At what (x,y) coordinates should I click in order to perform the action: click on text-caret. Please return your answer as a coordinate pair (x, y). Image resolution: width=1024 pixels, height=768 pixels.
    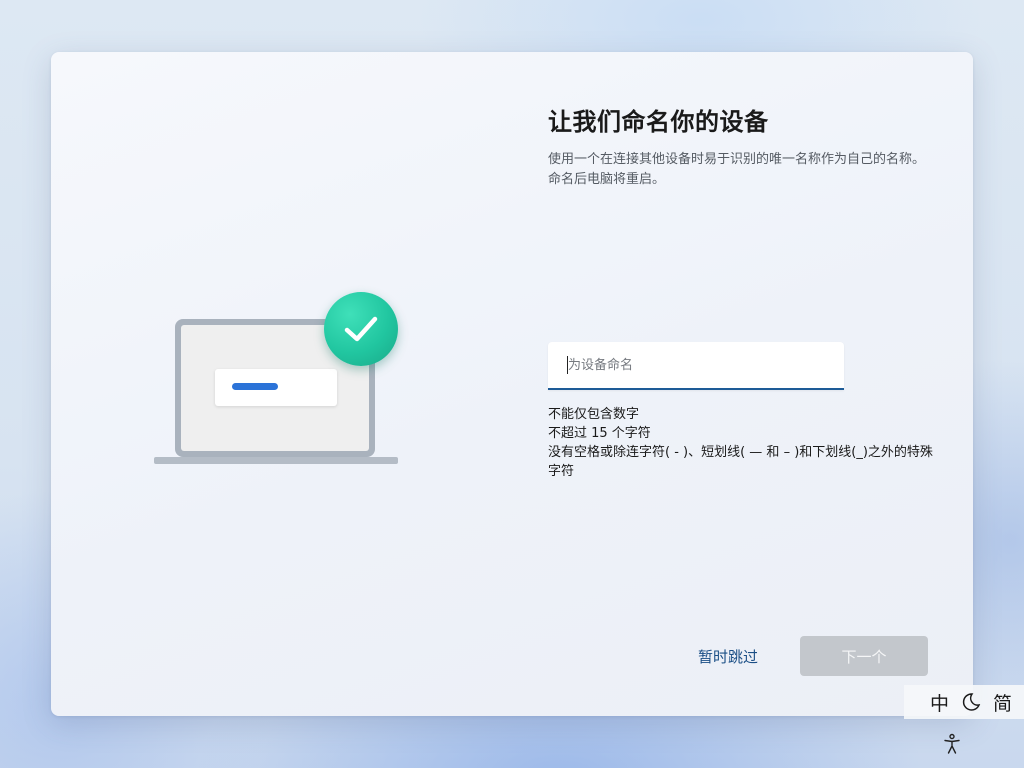
    Looking at the image, I should click on (567, 365).